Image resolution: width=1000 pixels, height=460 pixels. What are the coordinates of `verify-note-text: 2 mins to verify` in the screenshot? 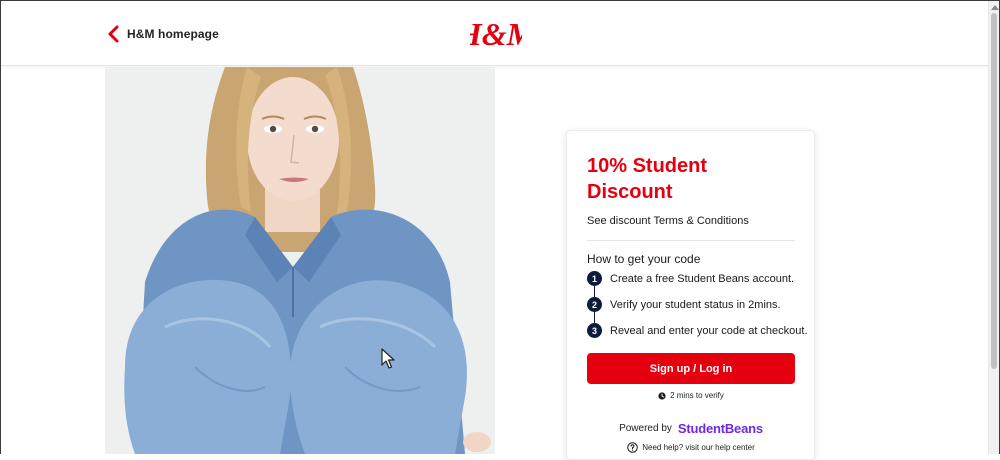 It's located at (697, 395).